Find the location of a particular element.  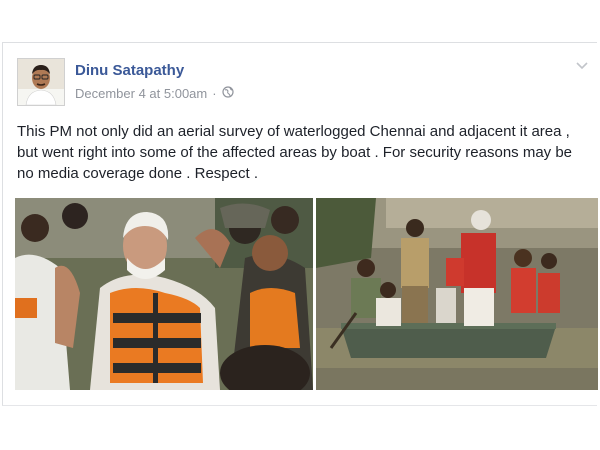

avatar-photo is located at coordinates (41, 82).